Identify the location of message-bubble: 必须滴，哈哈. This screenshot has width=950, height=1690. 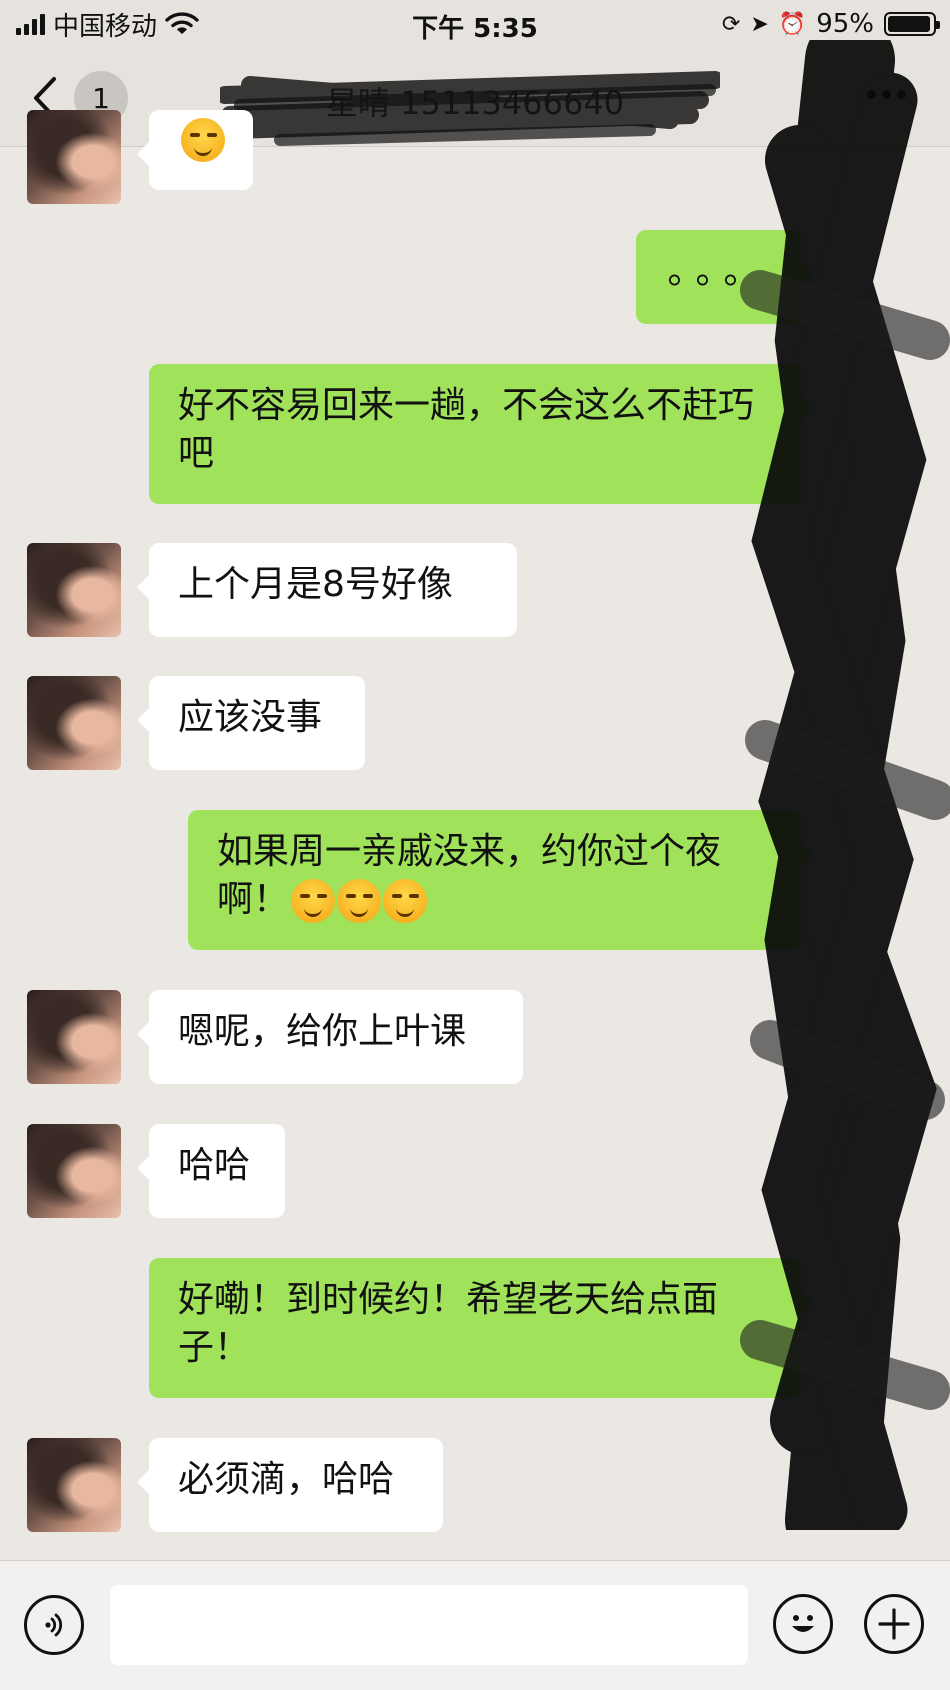
(290, 1485).